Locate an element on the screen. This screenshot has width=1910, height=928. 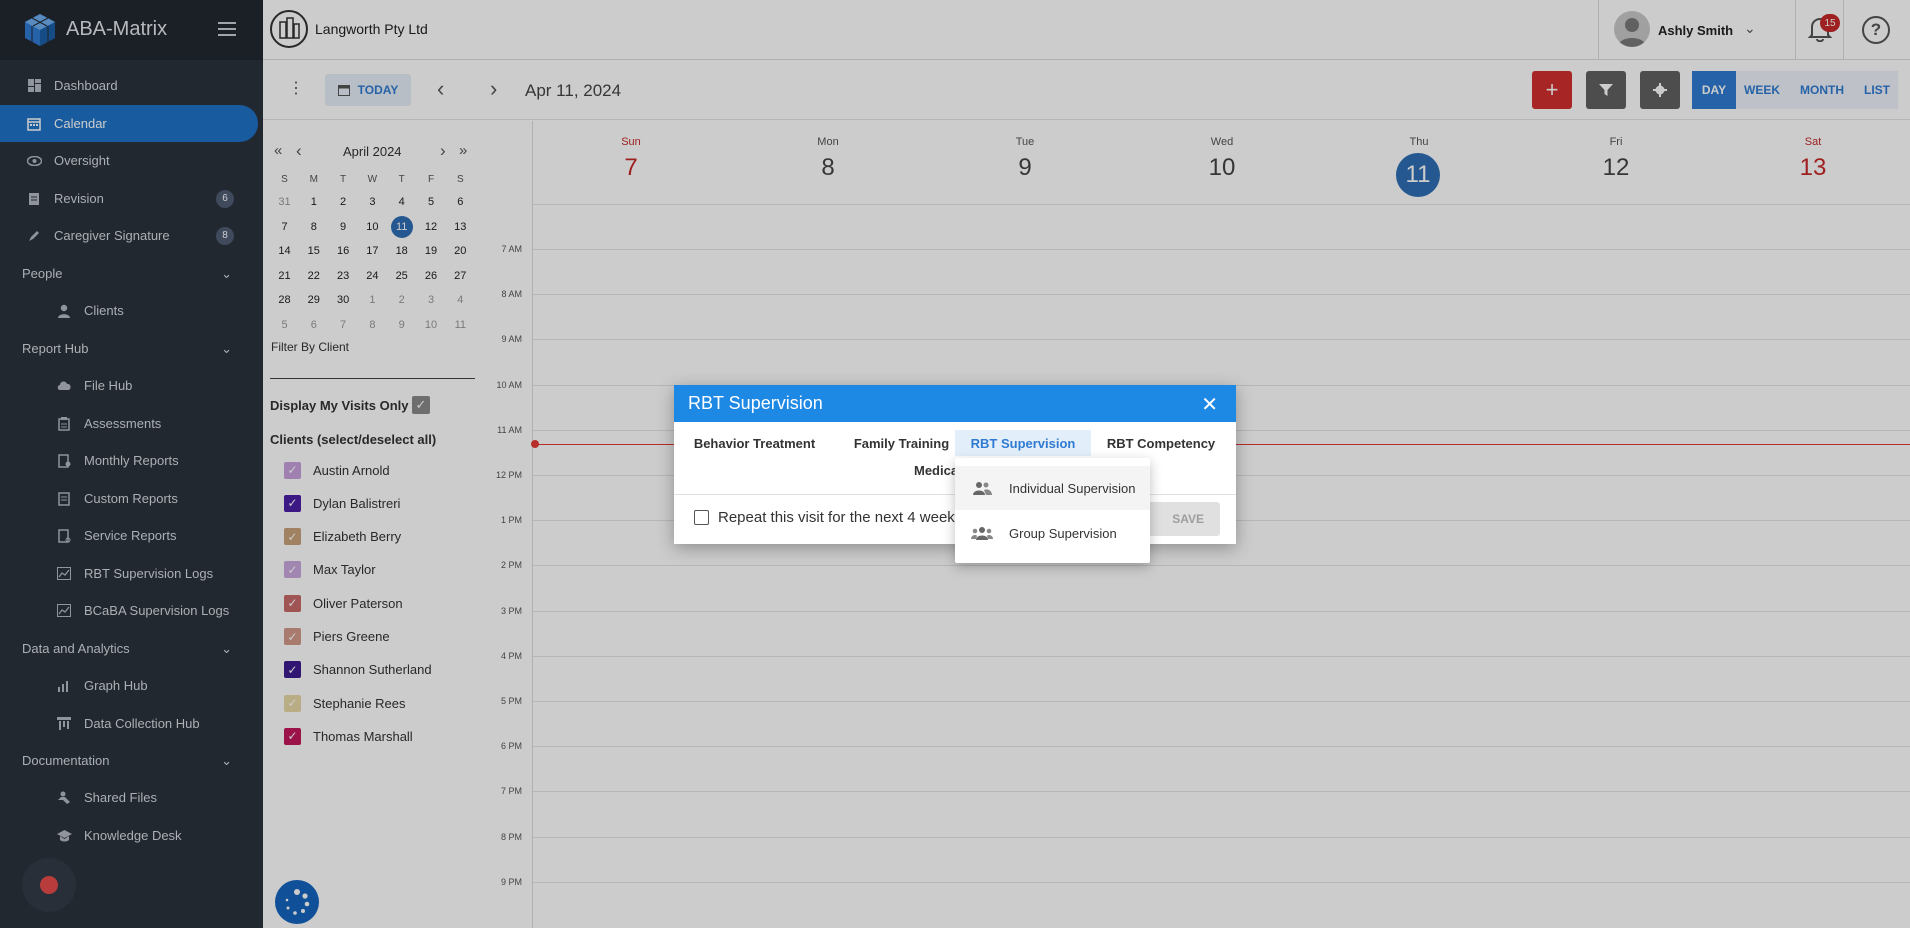
menu-item-individual-supervision: Individual Supervision is located at coordinates (1052, 488).